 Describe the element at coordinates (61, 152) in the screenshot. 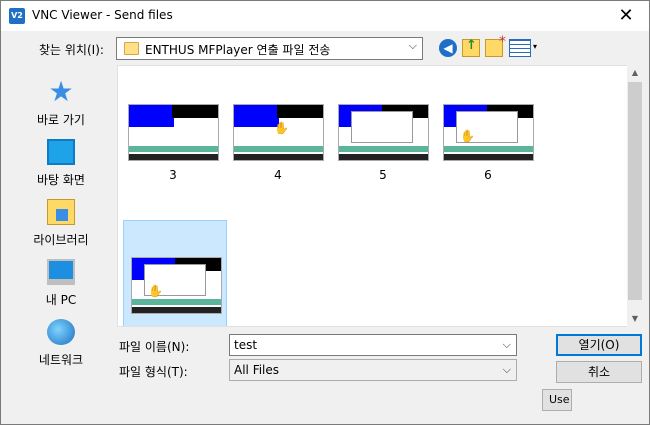

I see `desktop-icon` at that location.